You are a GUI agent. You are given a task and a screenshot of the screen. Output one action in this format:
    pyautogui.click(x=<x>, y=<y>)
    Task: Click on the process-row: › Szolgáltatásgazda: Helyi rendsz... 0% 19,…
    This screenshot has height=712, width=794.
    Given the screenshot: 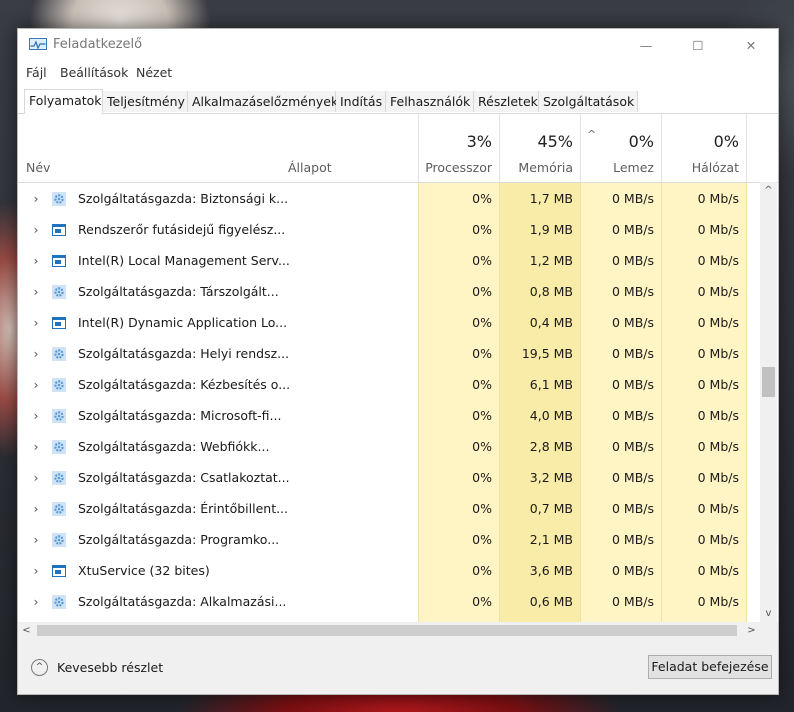 What is the action you would take?
    pyautogui.click(x=389, y=353)
    